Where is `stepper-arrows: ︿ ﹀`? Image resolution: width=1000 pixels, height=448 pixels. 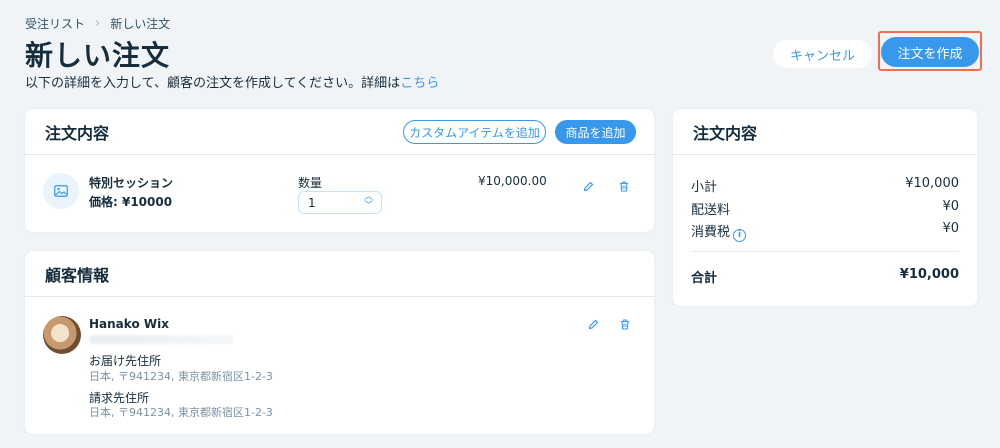
stepper-arrows: ︿ ﹀ is located at coordinates (368, 202).